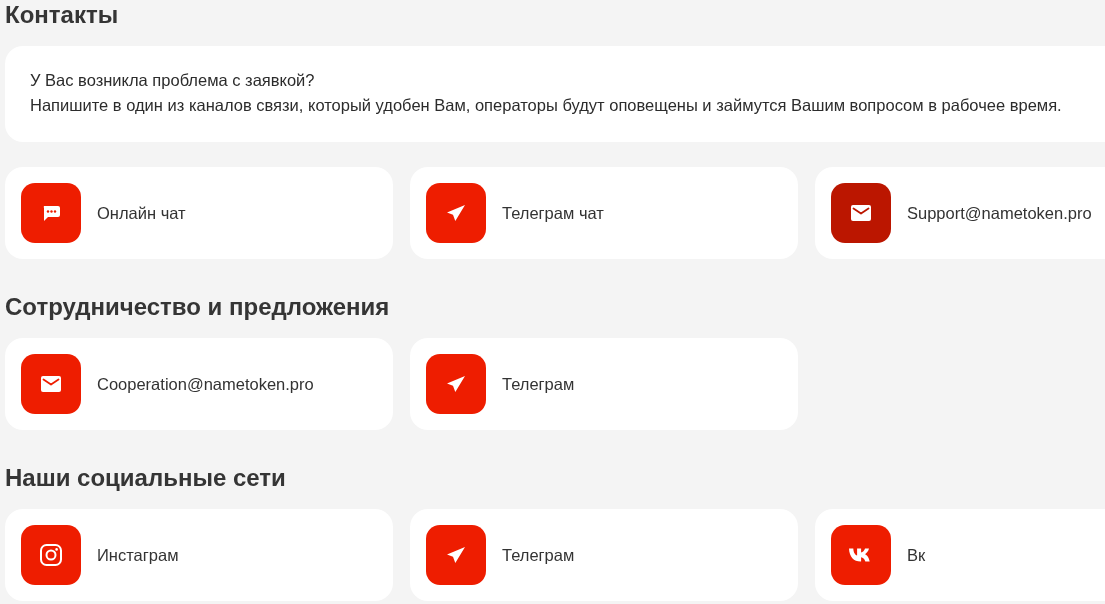 The height and width of the screenshot is (604, 1105). I want to click on contact-link: Онлайн чат, so click(199, 213).